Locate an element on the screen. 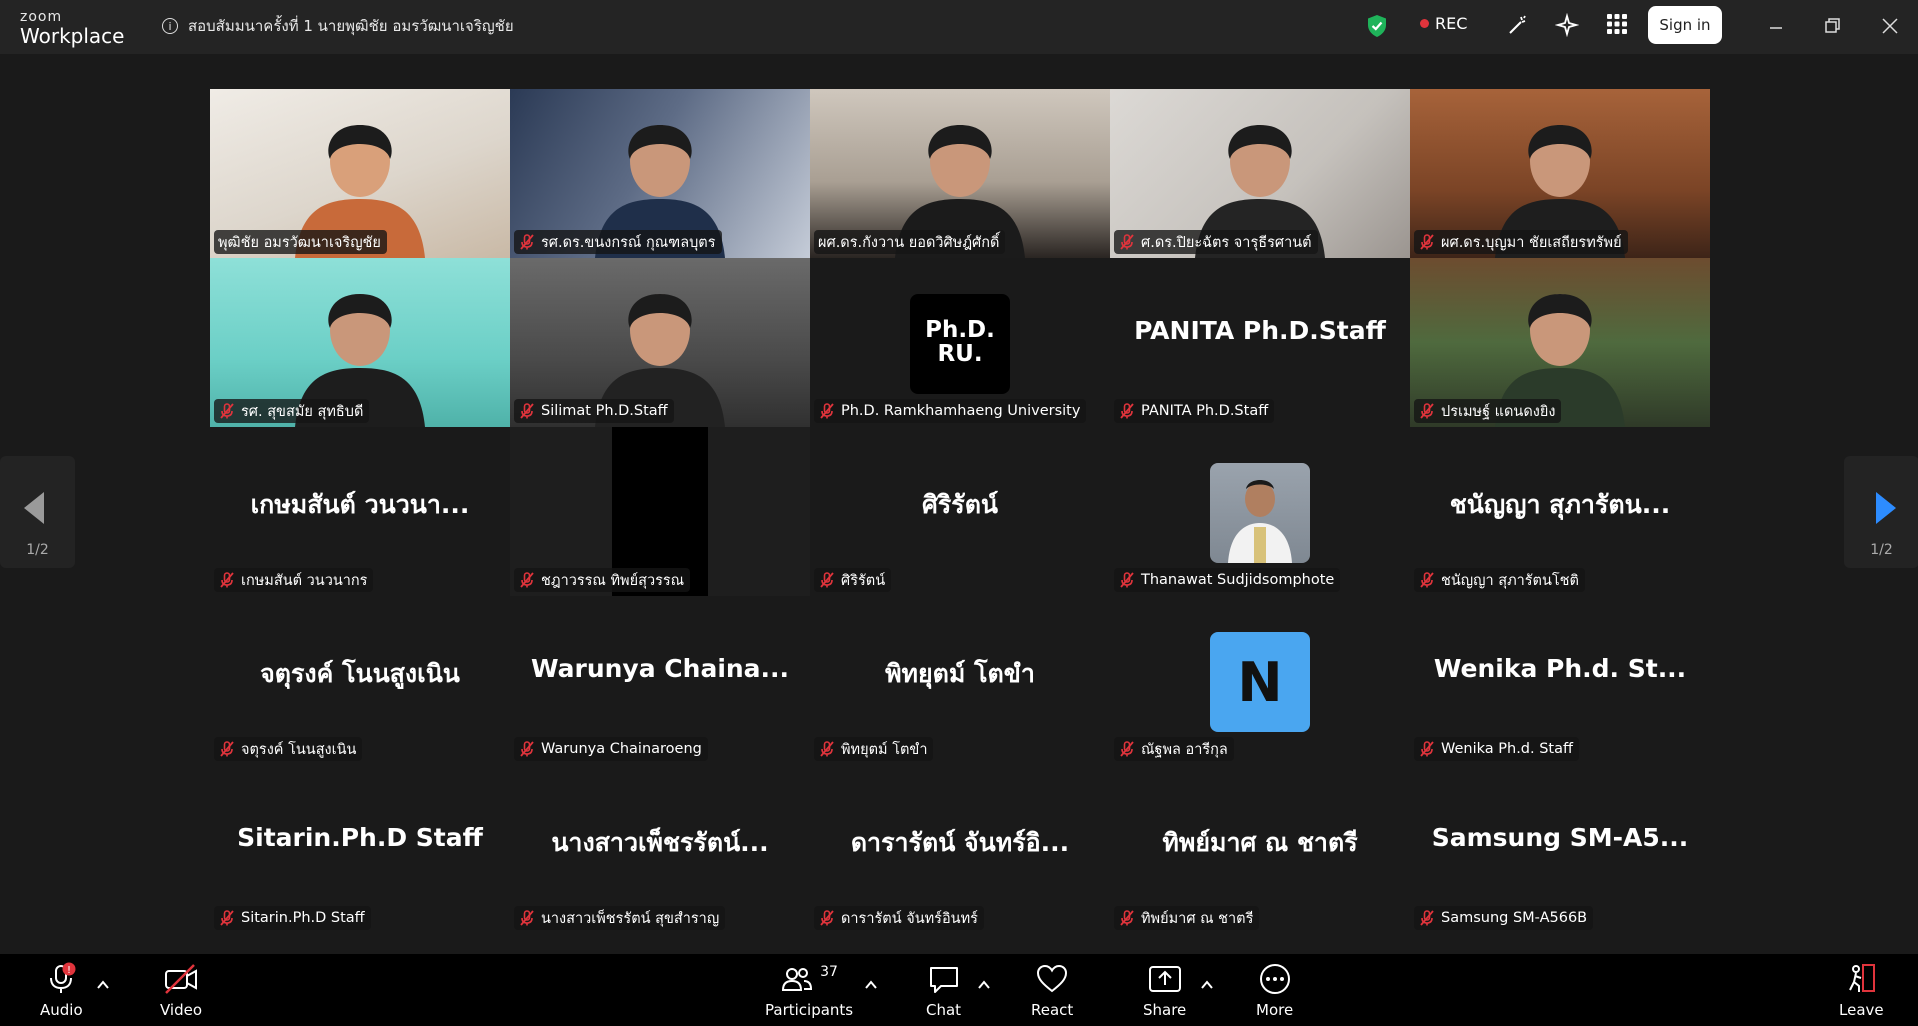  profile-photo is located at coordinates (1260, 513).